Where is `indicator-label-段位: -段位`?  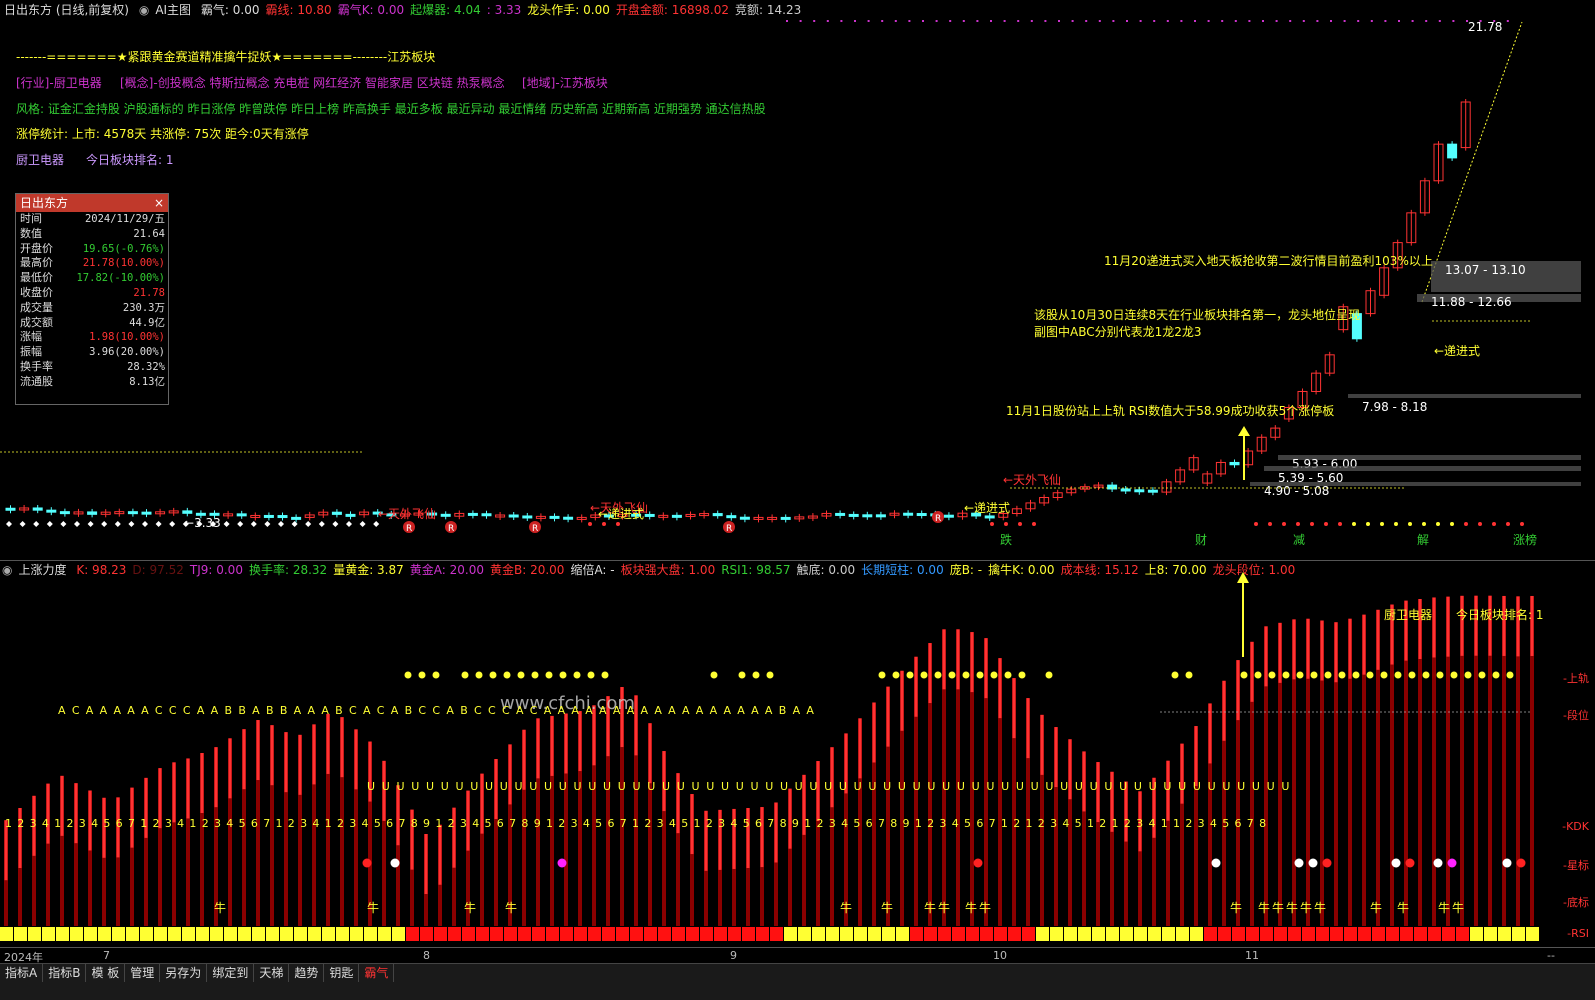 indicator-label-段位: -段位 is located at coordinates (1576, 715).